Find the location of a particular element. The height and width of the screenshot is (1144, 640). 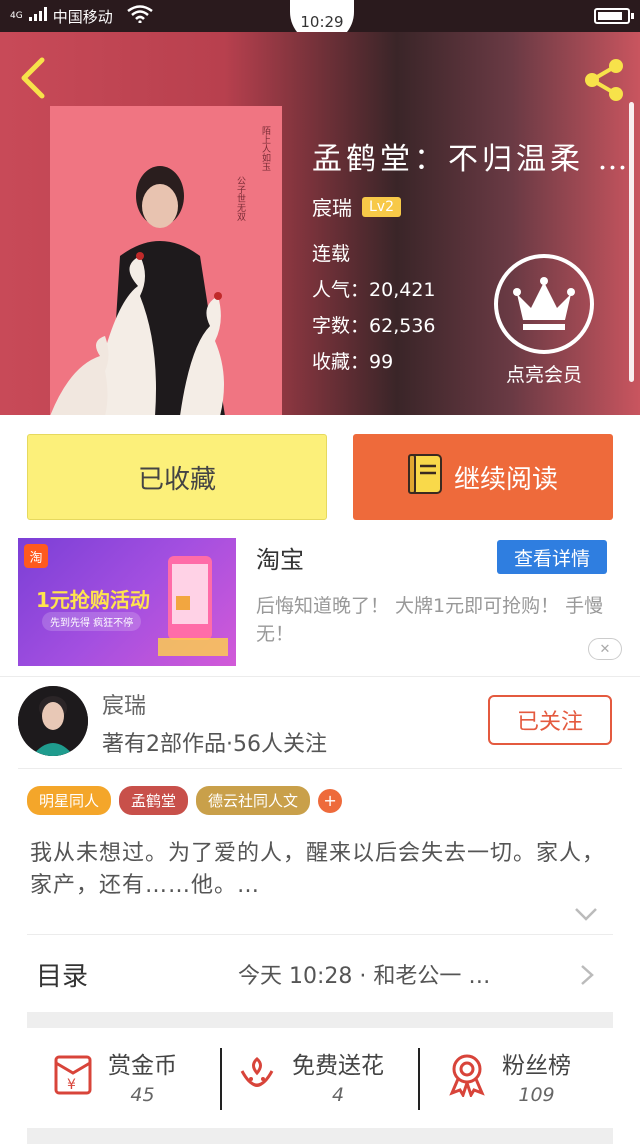

stat-label: 免费送花 is located at coordinates (338, 1066).